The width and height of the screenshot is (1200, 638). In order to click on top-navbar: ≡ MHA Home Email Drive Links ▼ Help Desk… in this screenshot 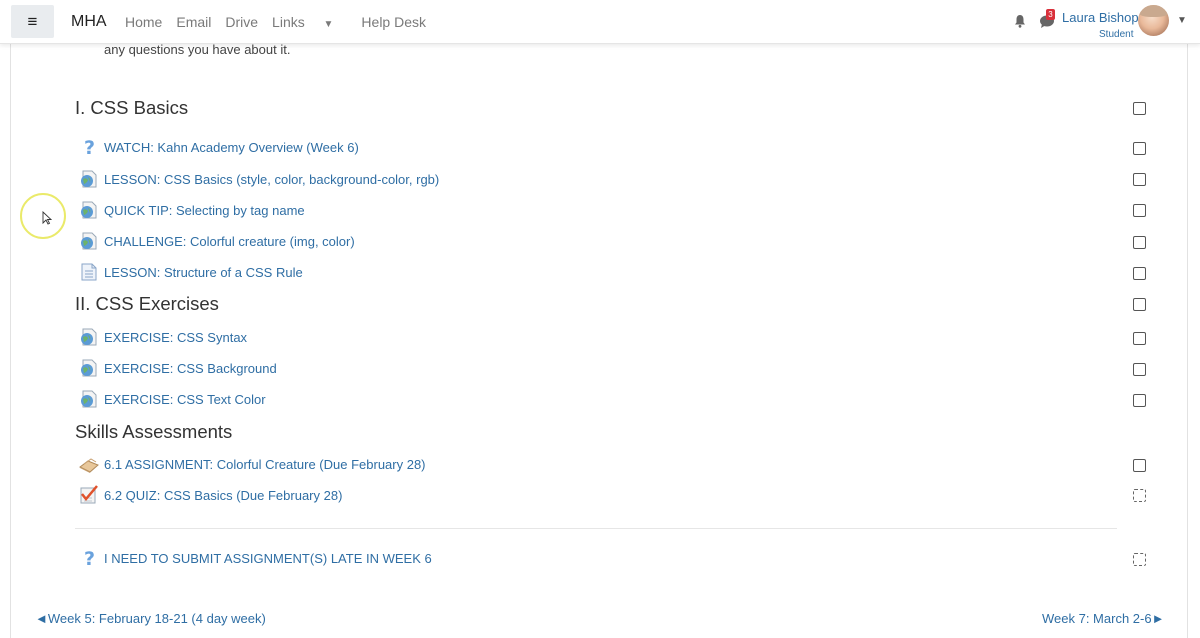, I will do `click(600, 22)`.